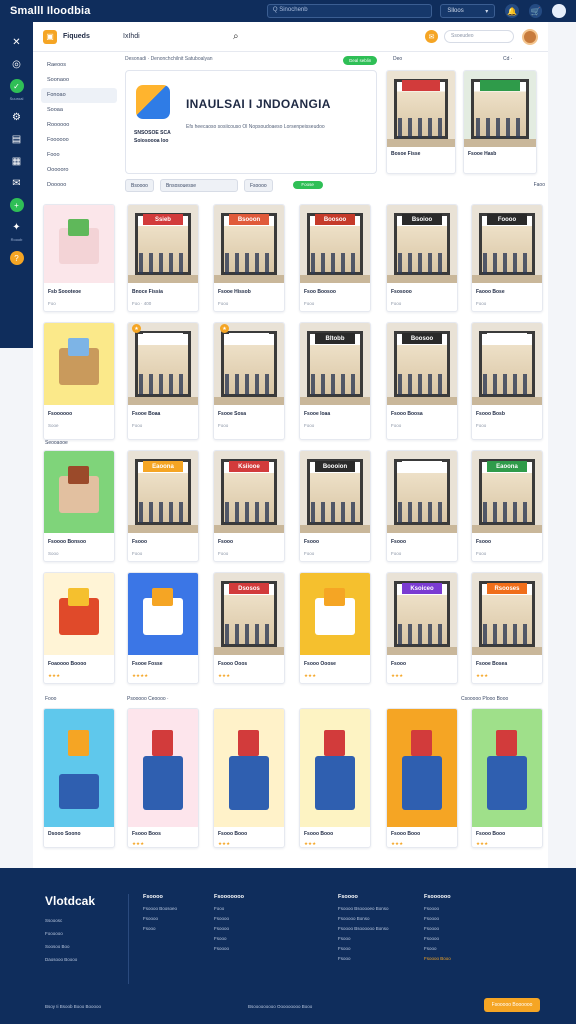  I want to click on store-sign, so click(163, 338).